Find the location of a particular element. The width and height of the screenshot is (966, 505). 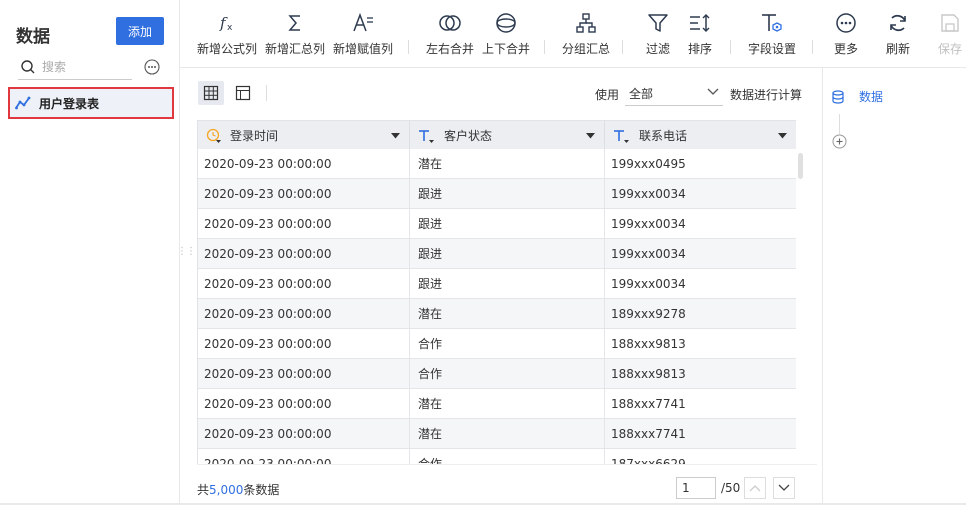

calc-scope-value: 全部 is located at coordinates (641, 94).